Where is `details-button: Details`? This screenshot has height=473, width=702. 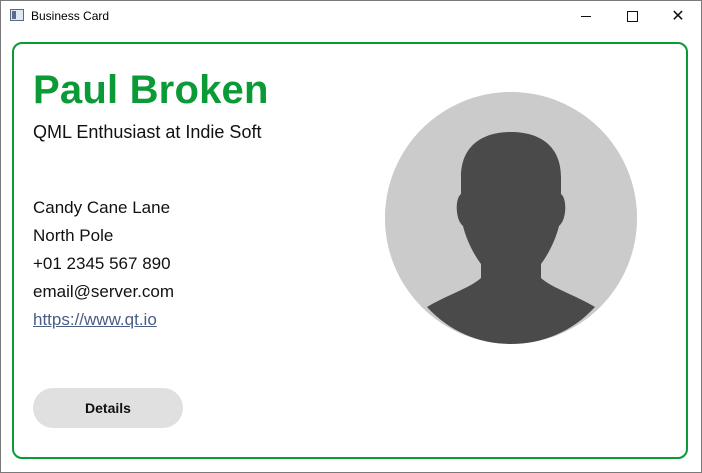
details-button: Details is located at coordinates (108, 408).